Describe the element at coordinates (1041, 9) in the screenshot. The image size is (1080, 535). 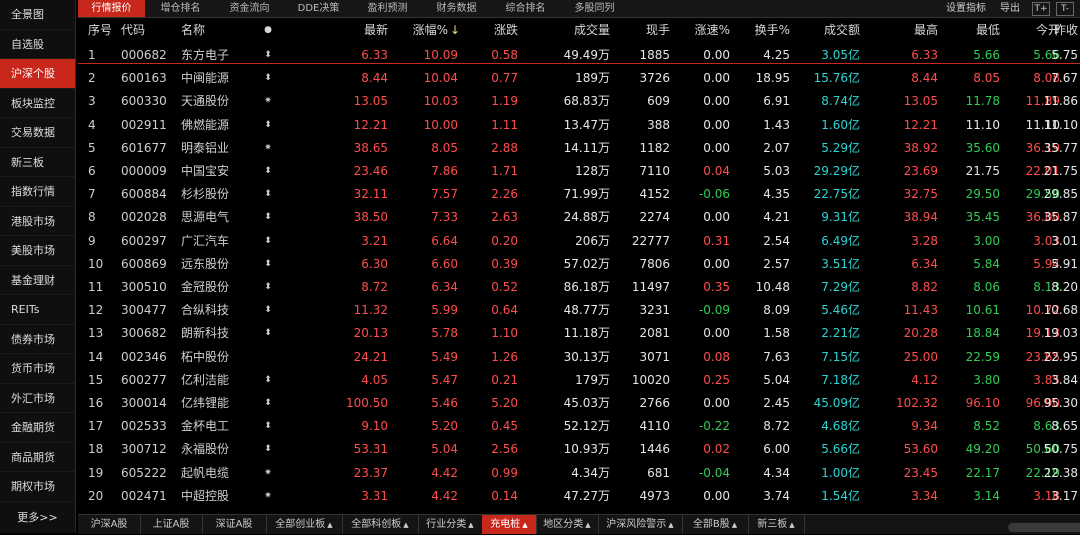
I see `font-increase-button: T+` at that location.